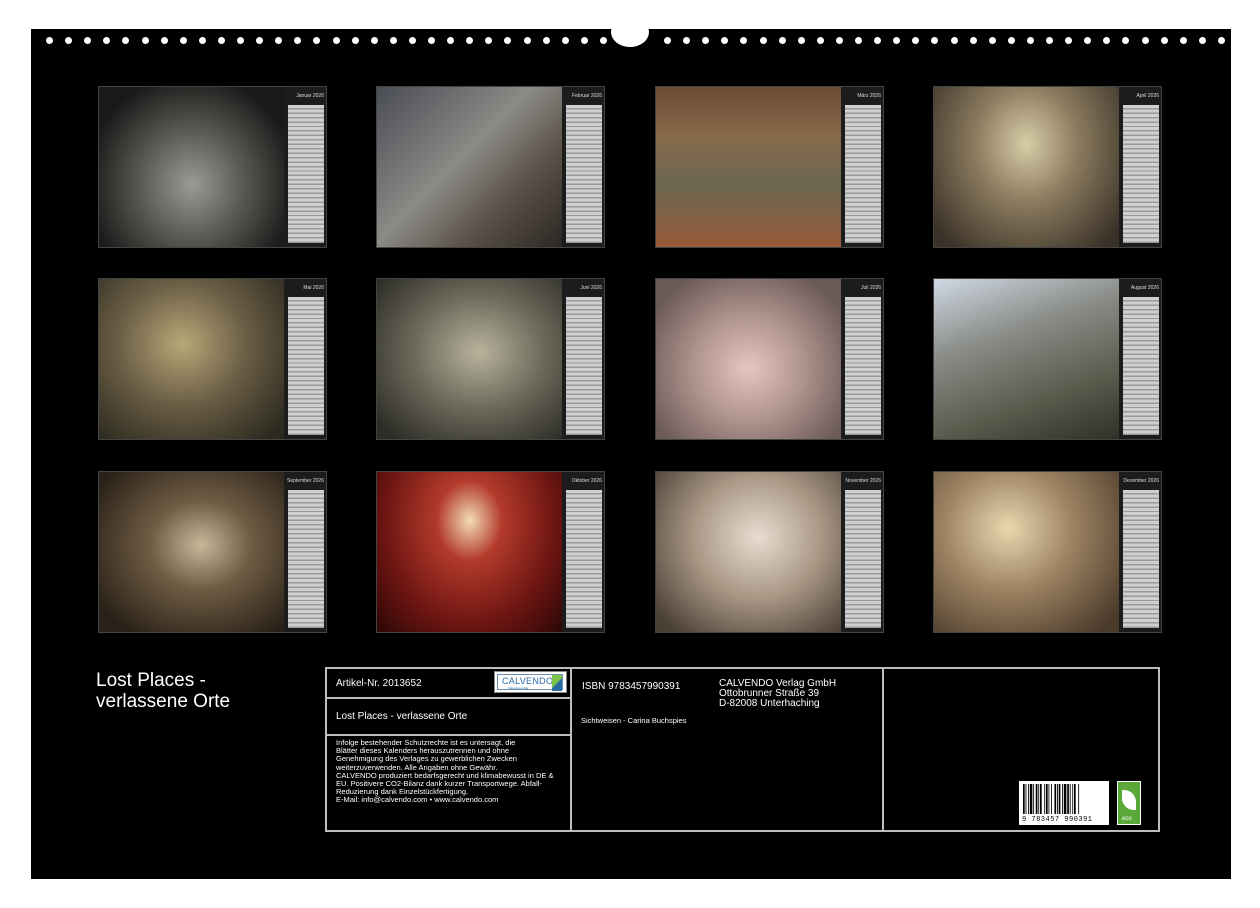  I want to click on isbn: ISBN 9783457990391, so click(631, 686).